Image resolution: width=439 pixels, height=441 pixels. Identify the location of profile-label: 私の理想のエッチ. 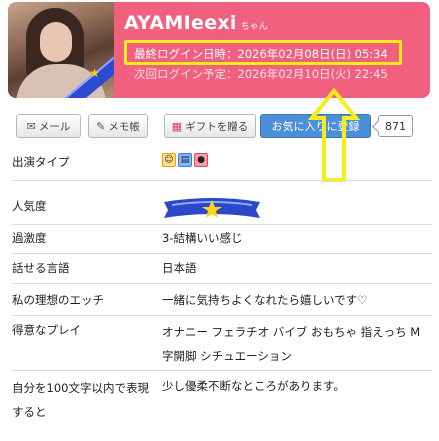
(58, 300).